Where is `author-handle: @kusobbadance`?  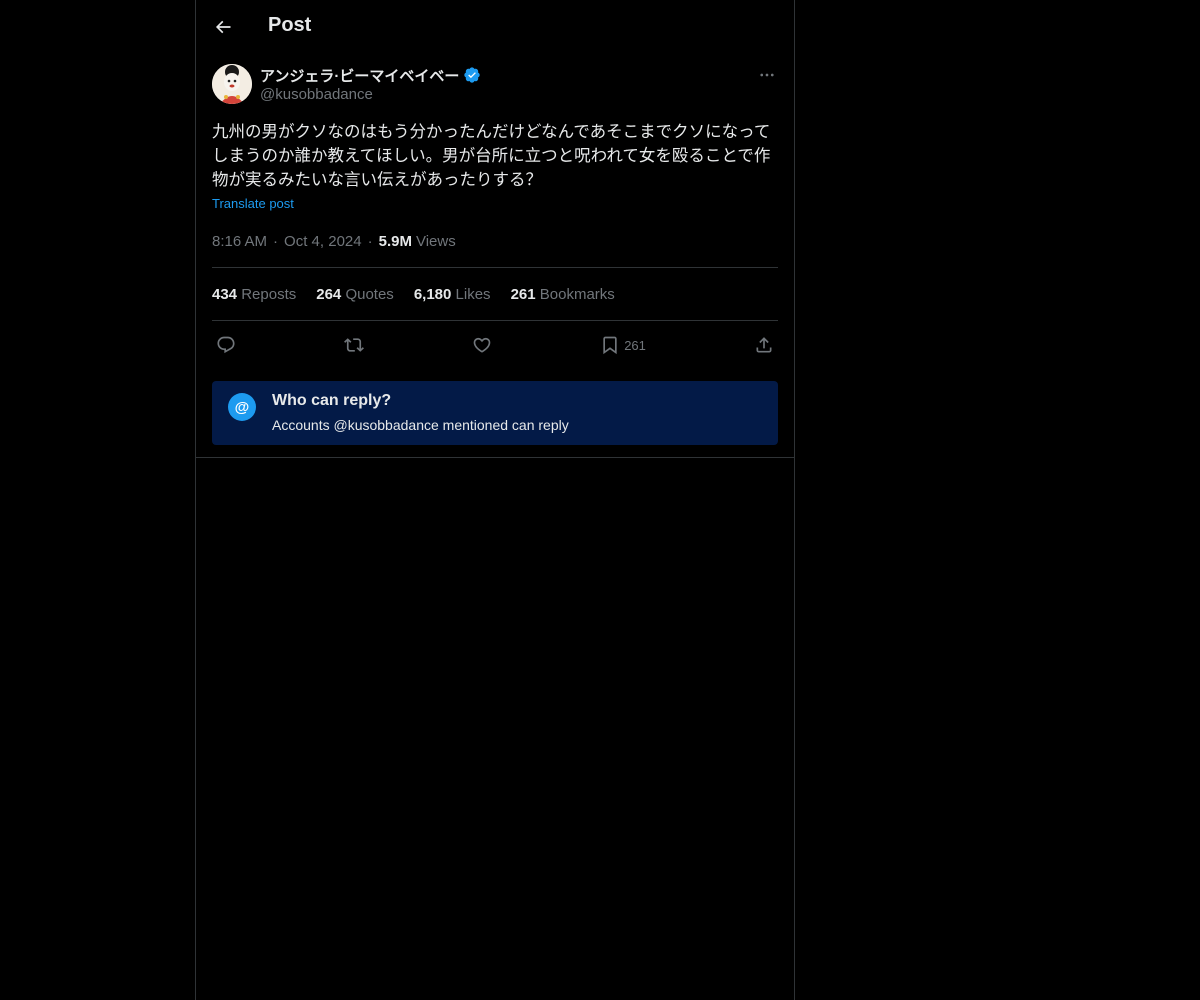 author-handle: @kusobbadance is located at coordinates (316, 94).